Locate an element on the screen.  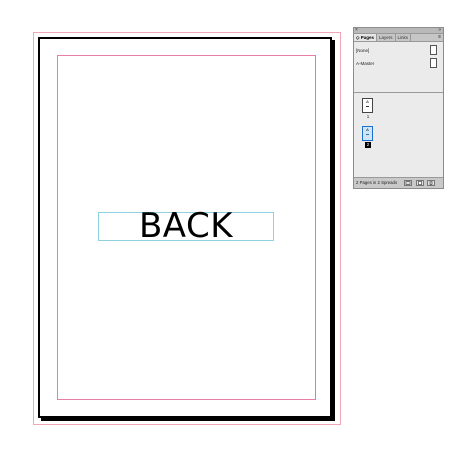
close-icon: × is located at coordinates (356, 30).